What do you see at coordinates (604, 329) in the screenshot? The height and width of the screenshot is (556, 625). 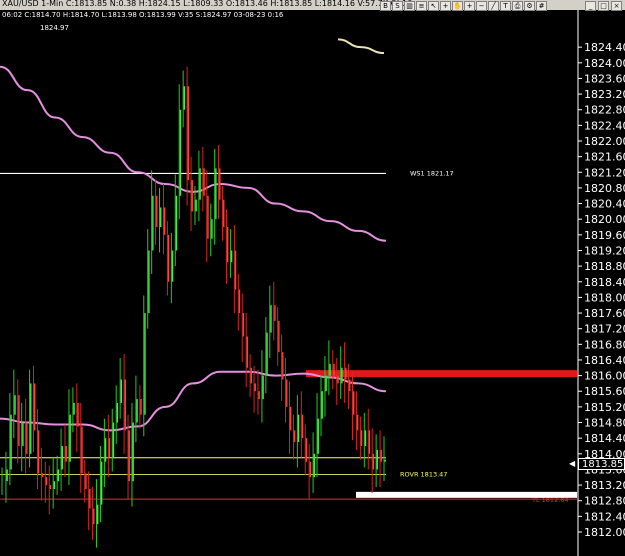 I see `y-tick-label: 1817.20` at bounding box center [604, 329].